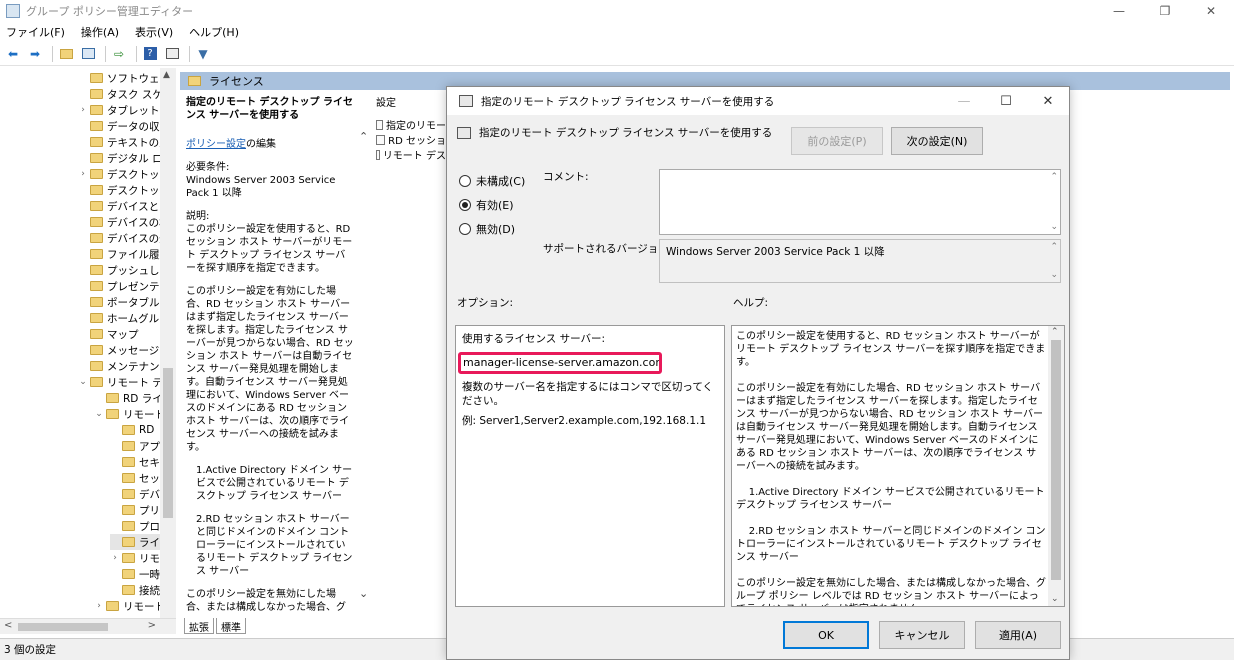 The width and height of the screenshot is (1234, 660). I want to click on radio-disabled: 無効(D), so click(487, 229).